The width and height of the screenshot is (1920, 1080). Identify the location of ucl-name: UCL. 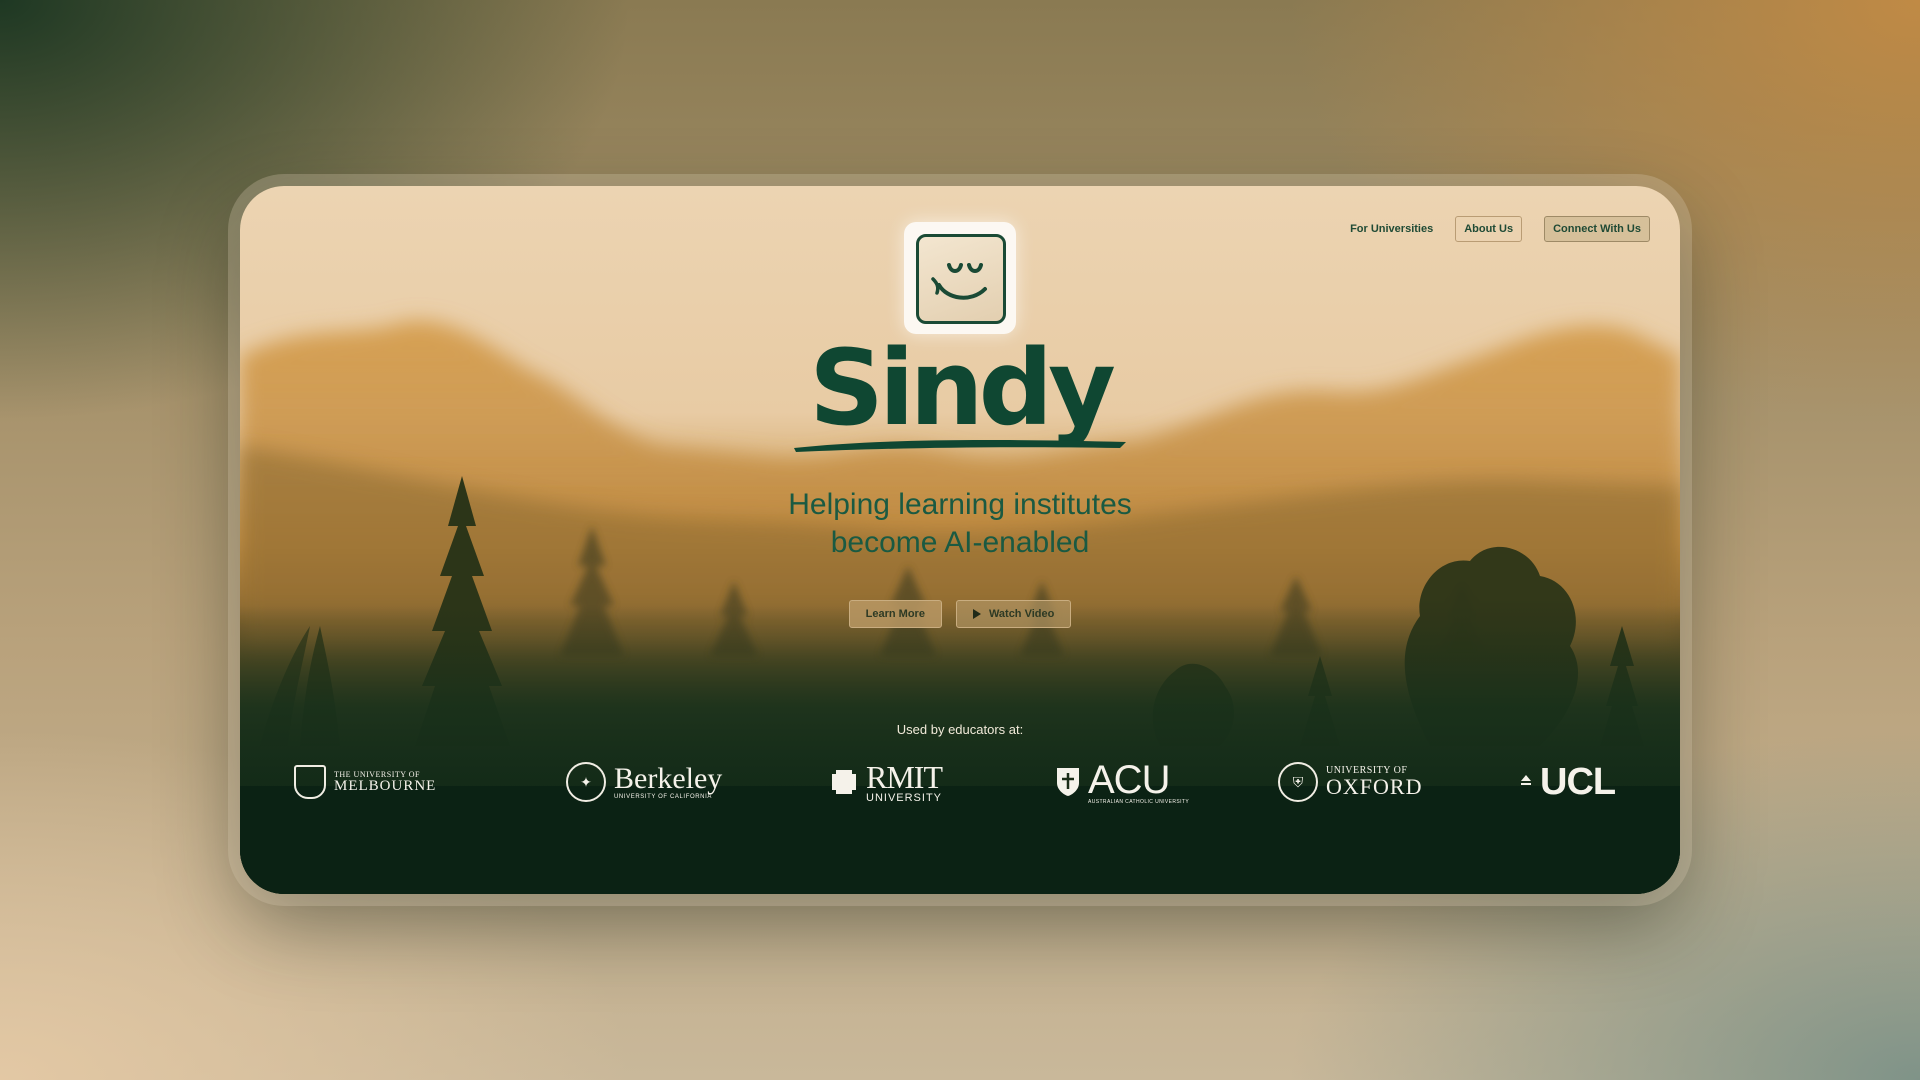
(1578, 781).